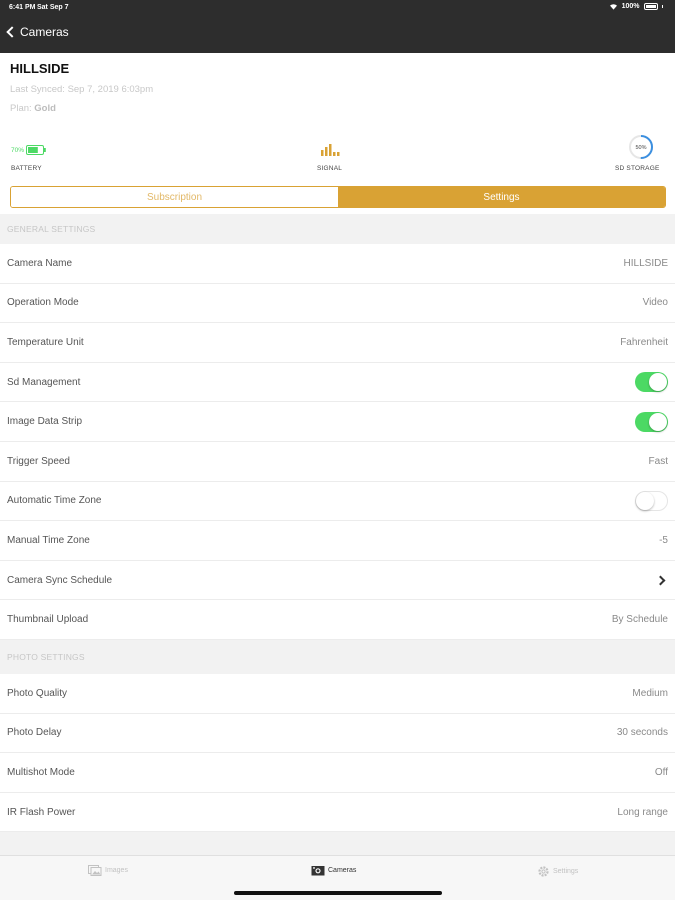 The width and height of the screenshot is (675, 900). I want to click on camera-icon, so click(318, 871).